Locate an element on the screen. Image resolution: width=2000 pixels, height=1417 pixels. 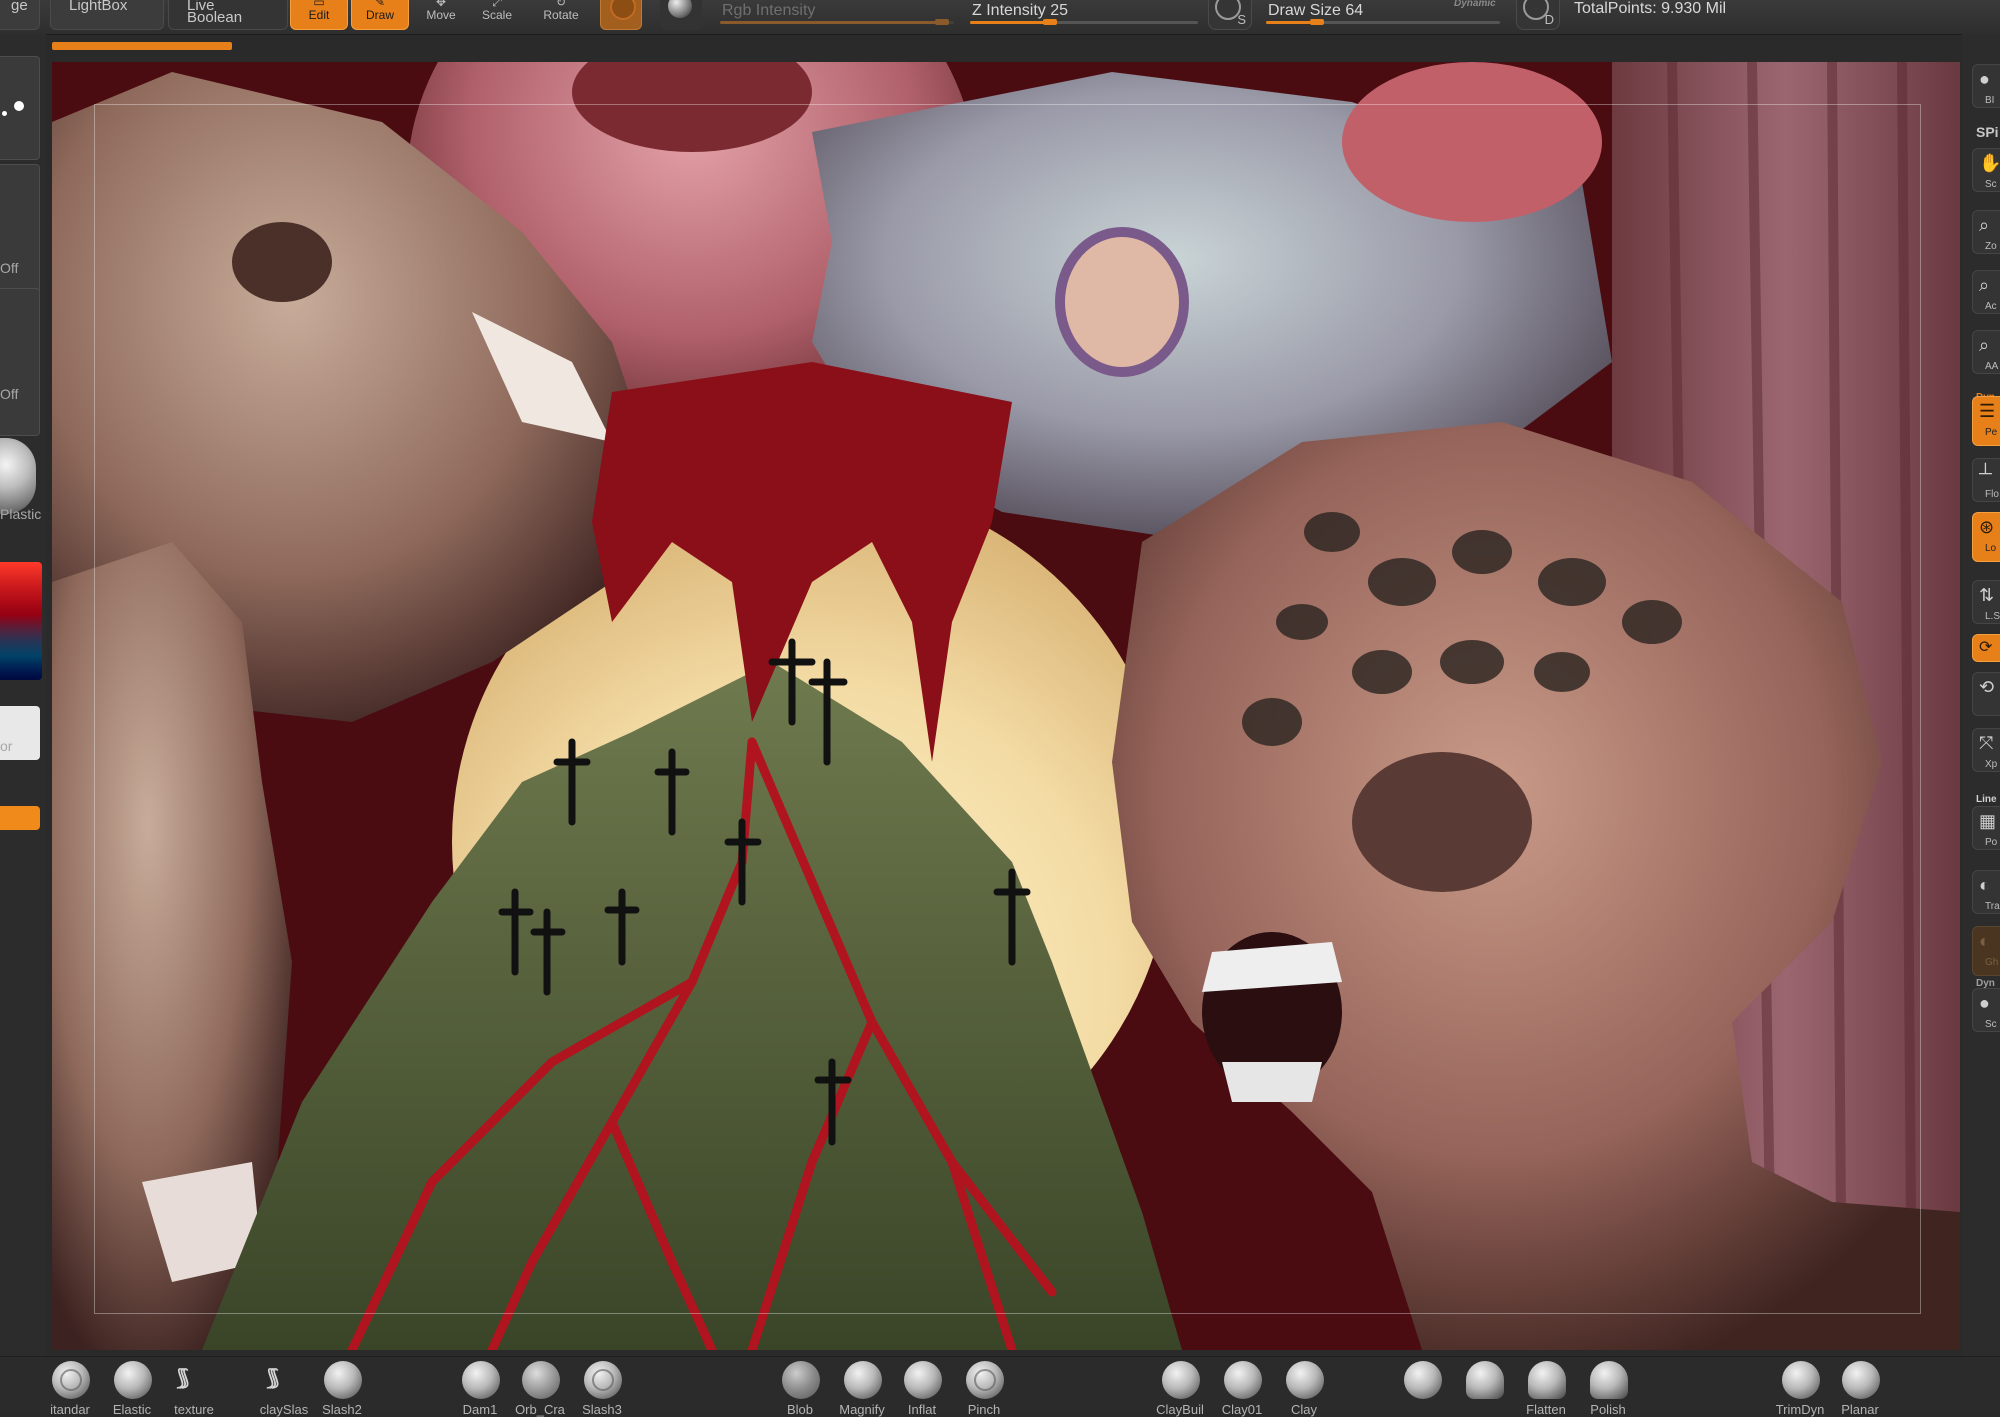
gyro-icon: ⟳ is located at coordinates (1986, 647).